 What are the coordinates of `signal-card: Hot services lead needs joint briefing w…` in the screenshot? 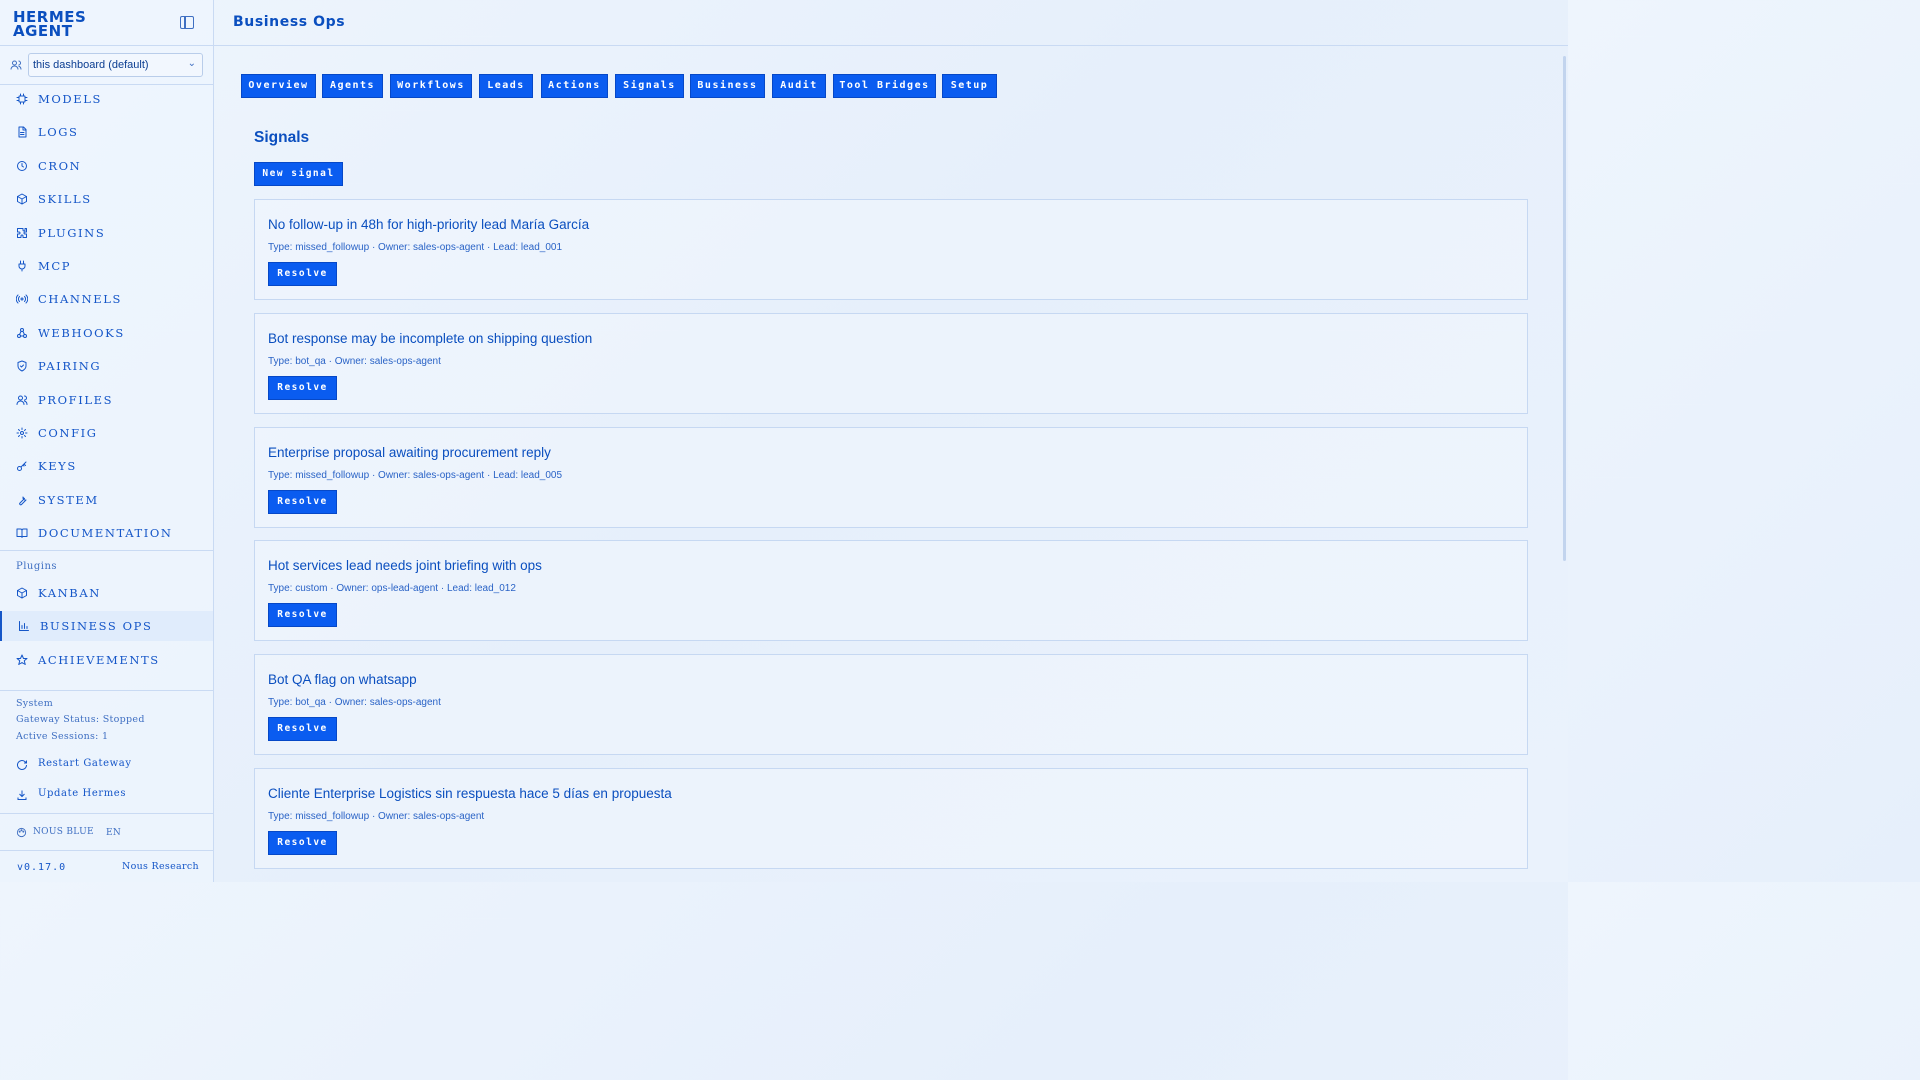 It's located at (891, 591).